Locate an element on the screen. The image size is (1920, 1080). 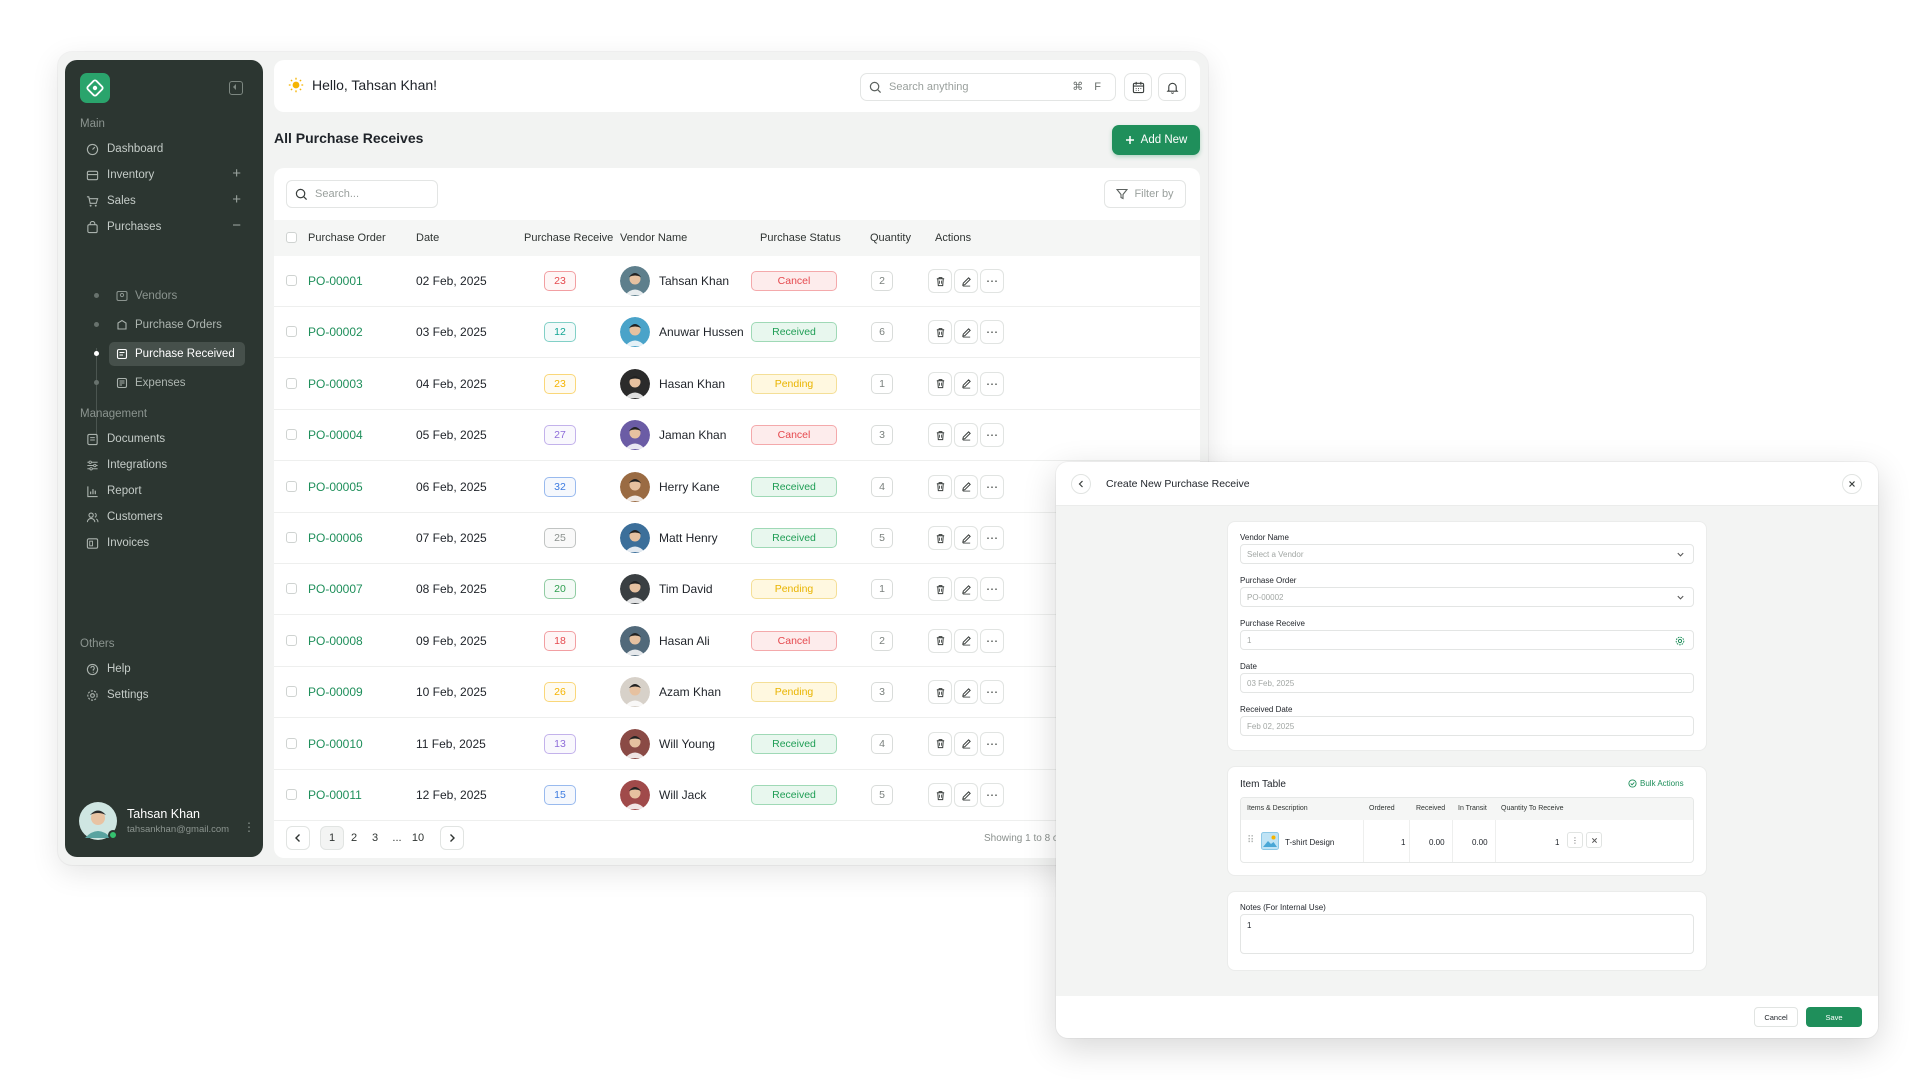
select-all-checkbox is located at coordinates (291, 237).